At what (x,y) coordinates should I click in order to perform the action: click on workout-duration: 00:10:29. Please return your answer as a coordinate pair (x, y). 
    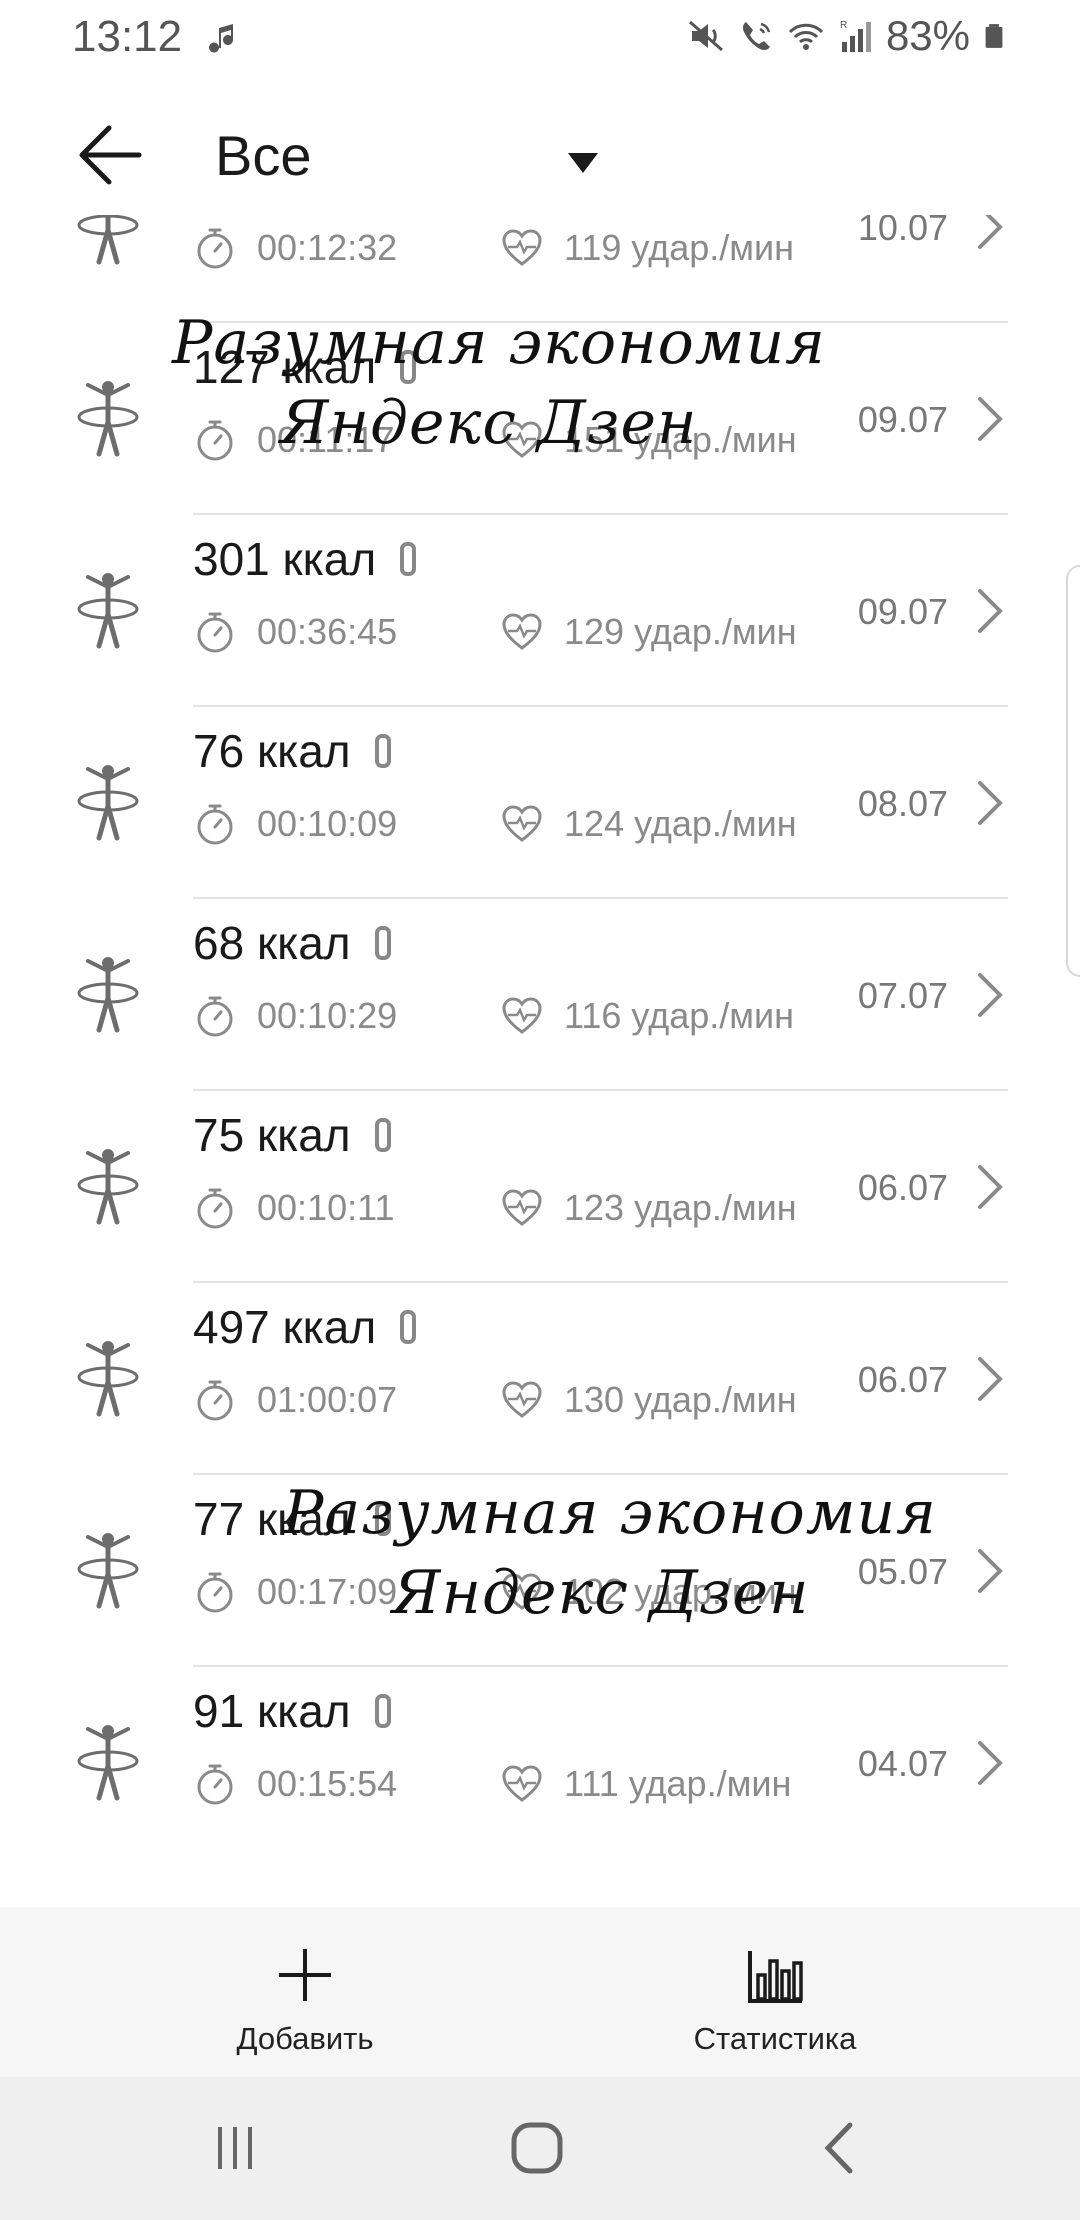
    Looking at the image, I should click on (295, 1016).